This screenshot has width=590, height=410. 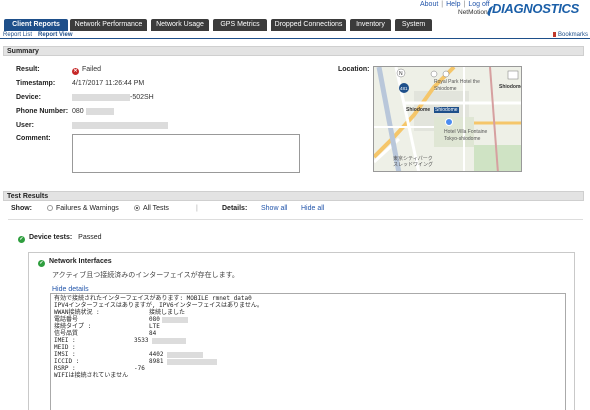 I want to click on details-value: 080, so click(x=154, y=319).